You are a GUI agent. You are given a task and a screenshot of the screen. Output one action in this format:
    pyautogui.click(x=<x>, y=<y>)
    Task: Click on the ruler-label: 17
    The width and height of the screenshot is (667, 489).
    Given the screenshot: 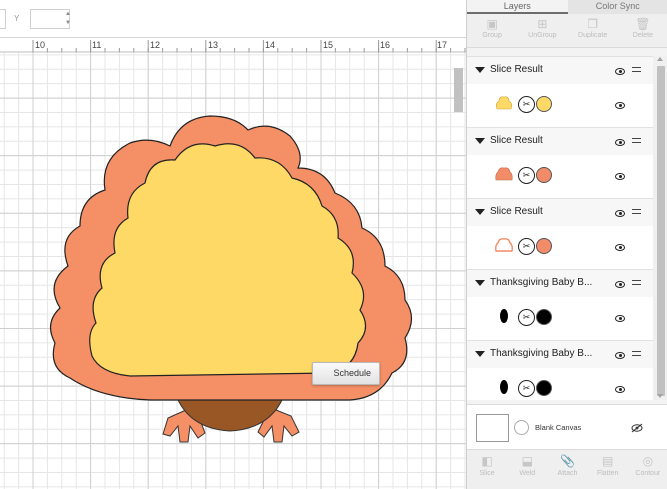 What is the action you would take?
    pyautogui.click(x=442, y=45)
    